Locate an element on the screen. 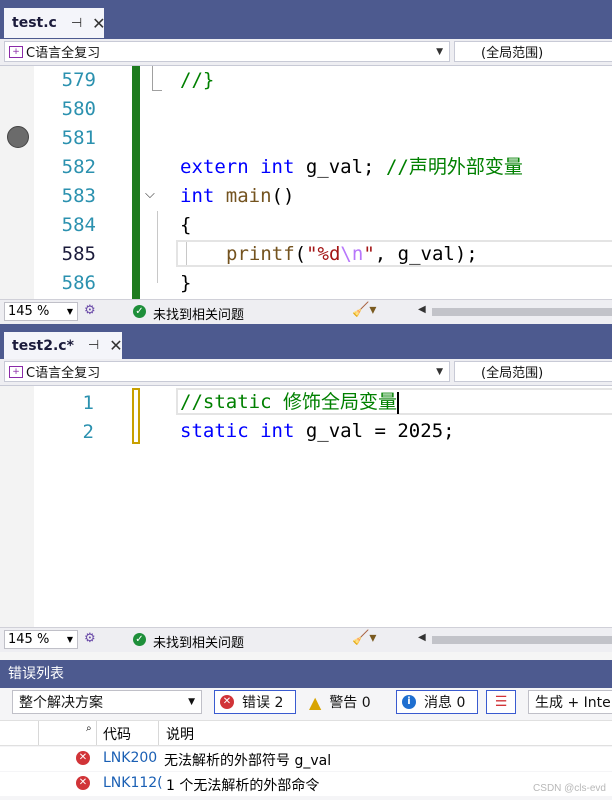 The image size is (612, 800). error-description: 1 个无法解析的外部命令 is located at coordinates (243, 786).